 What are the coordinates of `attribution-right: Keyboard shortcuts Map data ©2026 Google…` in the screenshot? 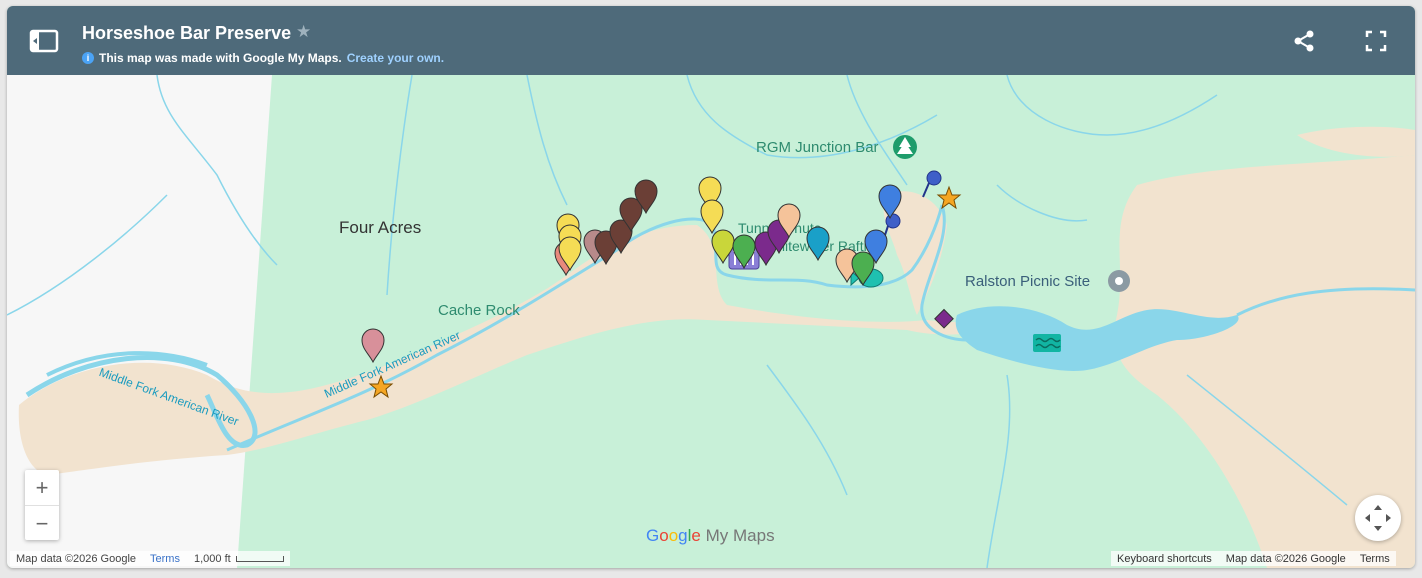 It's located at (1253, 558).